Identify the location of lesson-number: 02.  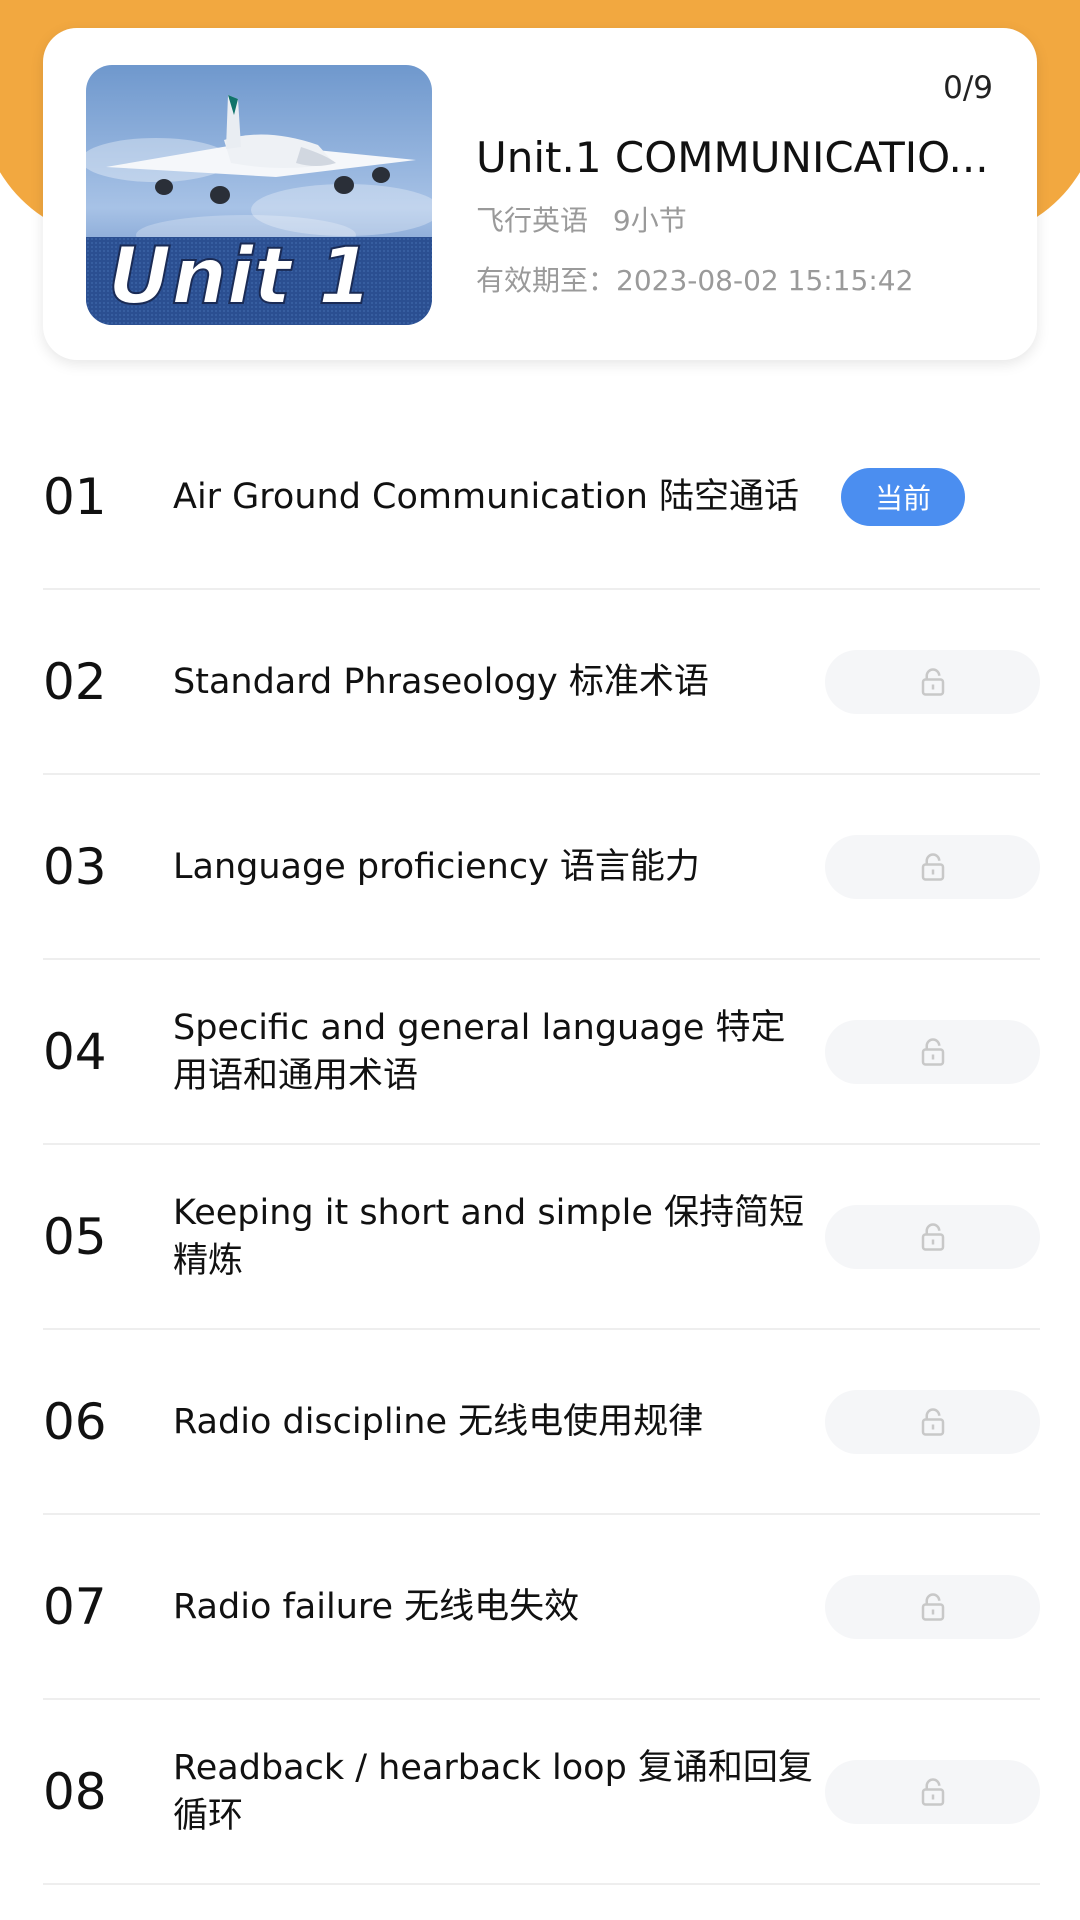
(75, 681).